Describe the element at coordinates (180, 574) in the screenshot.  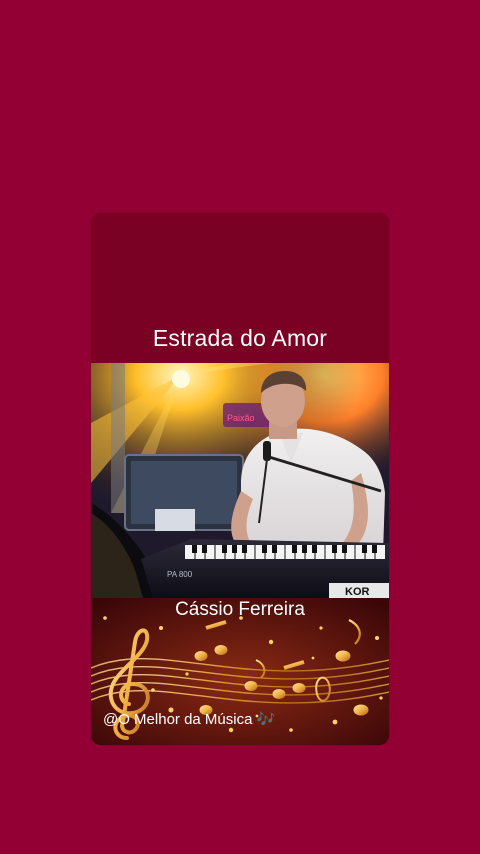
I see `keyboard-model-label: PA 800` at that location.